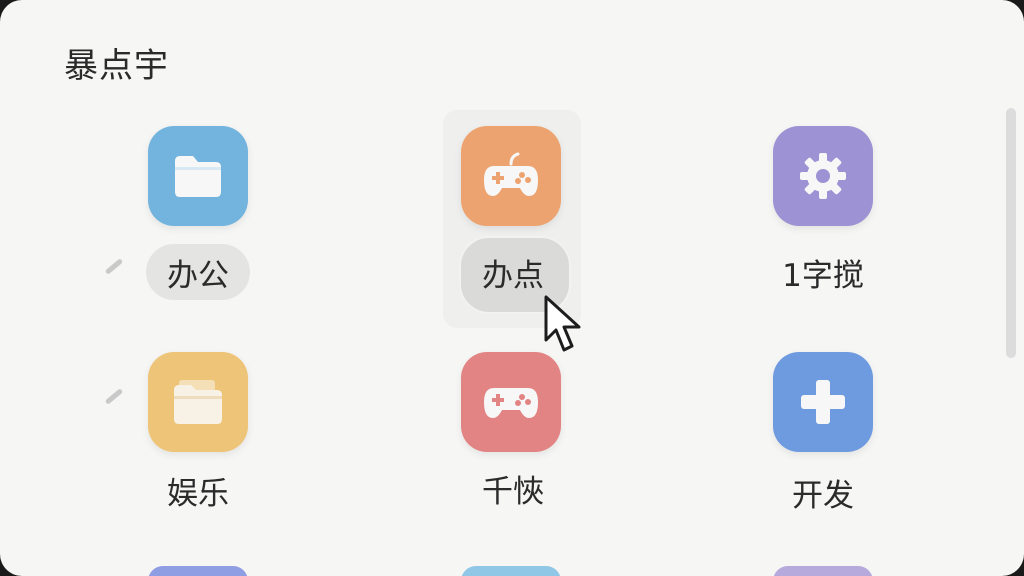 The height and width of the screenshot is (576, 1024). I want to click on app-label-games: 办点, so click(513, 272).